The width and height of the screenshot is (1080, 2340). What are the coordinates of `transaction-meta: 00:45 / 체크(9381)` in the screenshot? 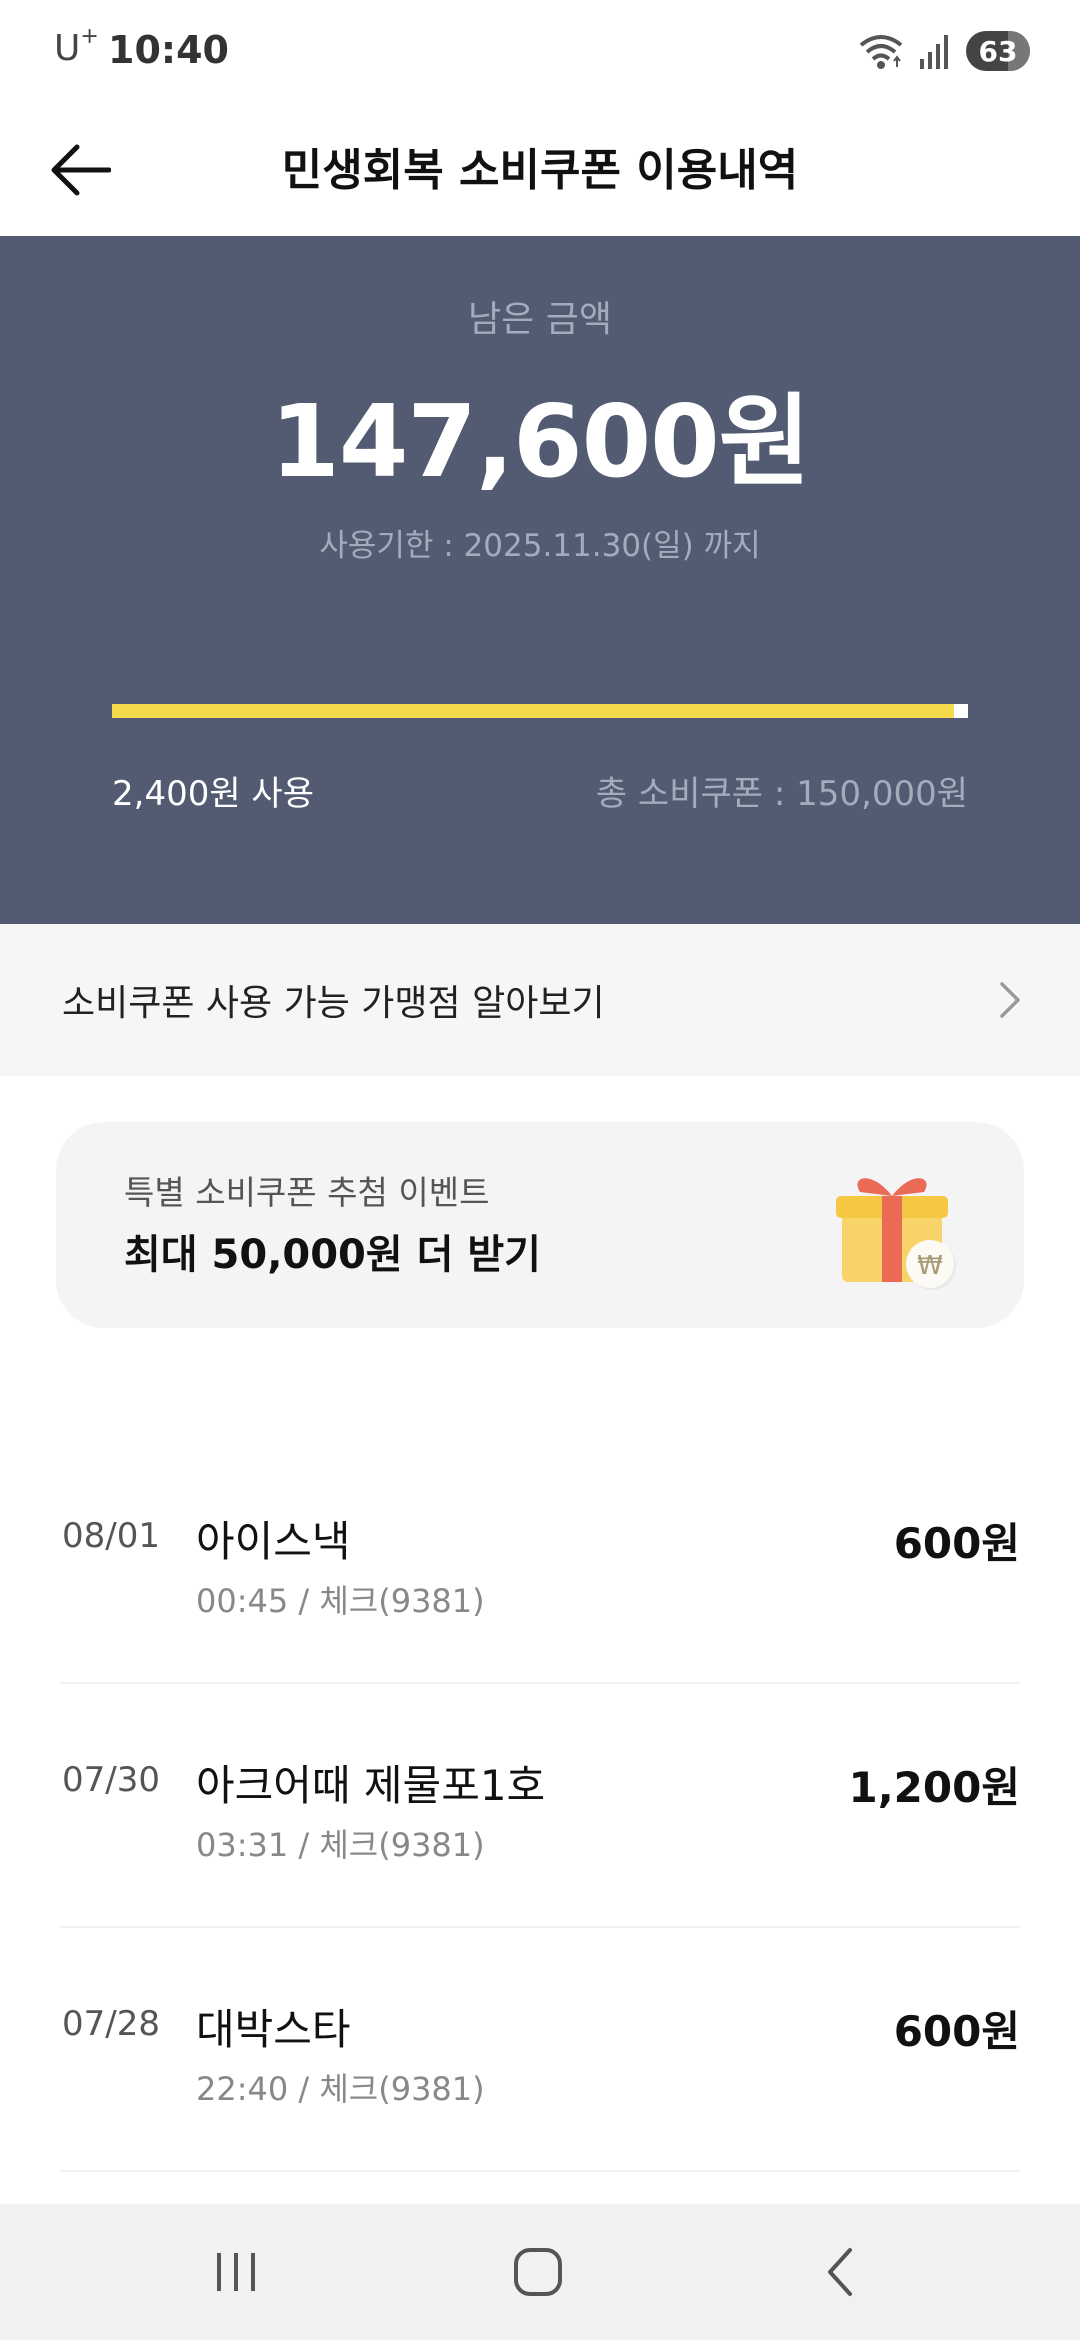 It's located at (340, 1601).